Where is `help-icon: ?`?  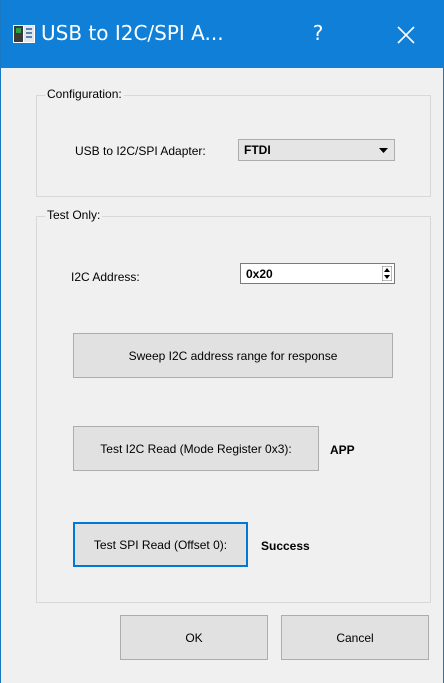 help-icon: ? is located at coordinates (318, 33).